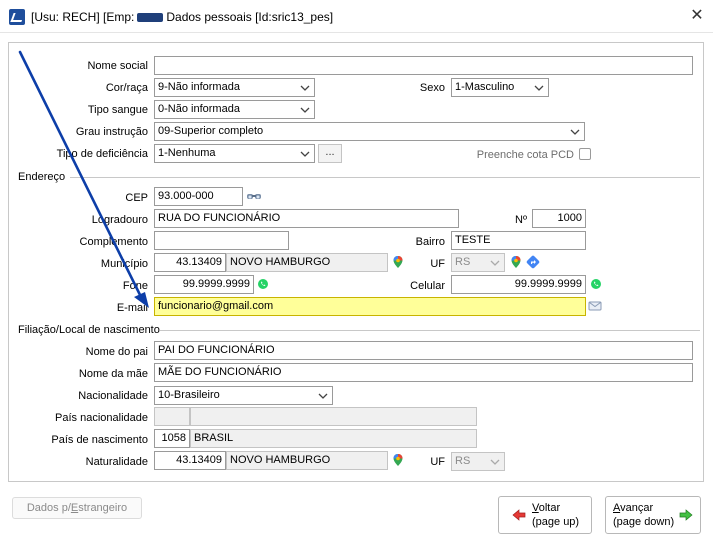  Describe the element at coordinates (113, 374) in the screenshot. I see `label-nome-mae: Nome da mãe` at that location.